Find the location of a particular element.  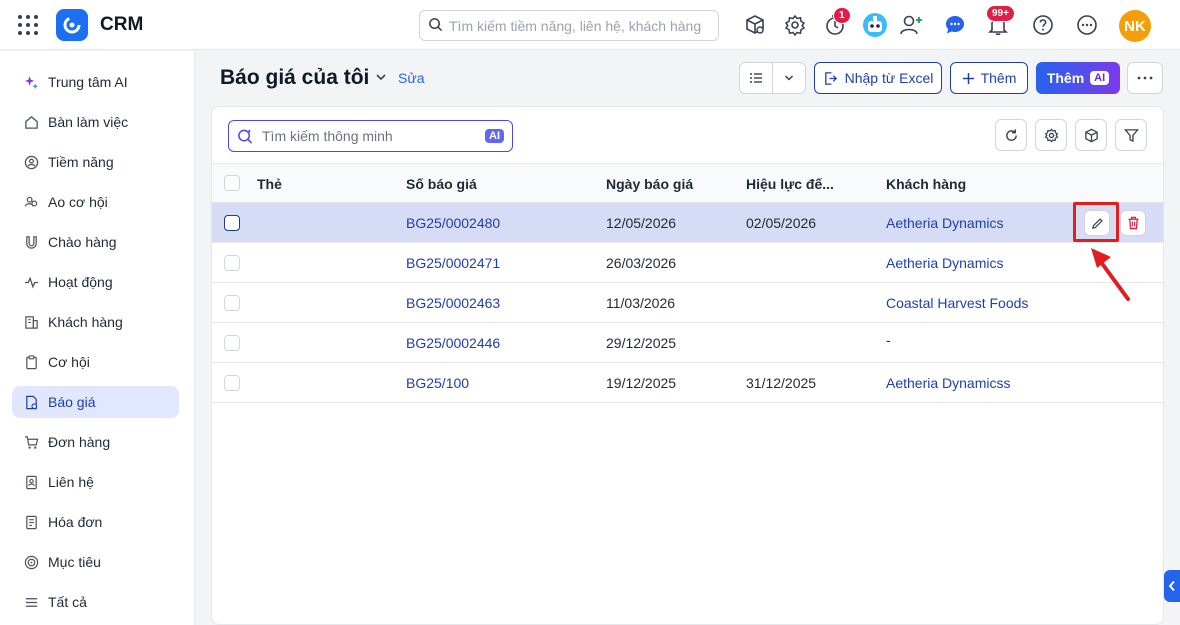

cell-customer: - is located at coordinates (888, 340).